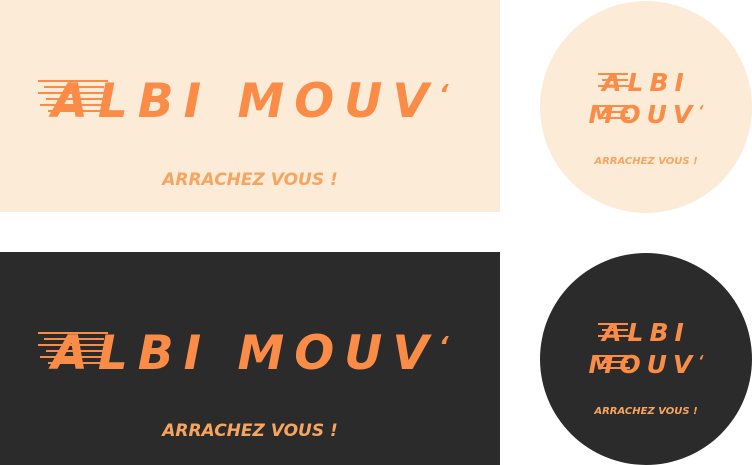  I want to click on logo-dark-circle: ALBI MOUV‘ ARRACHEZ VOUS !, so click(646, 359).